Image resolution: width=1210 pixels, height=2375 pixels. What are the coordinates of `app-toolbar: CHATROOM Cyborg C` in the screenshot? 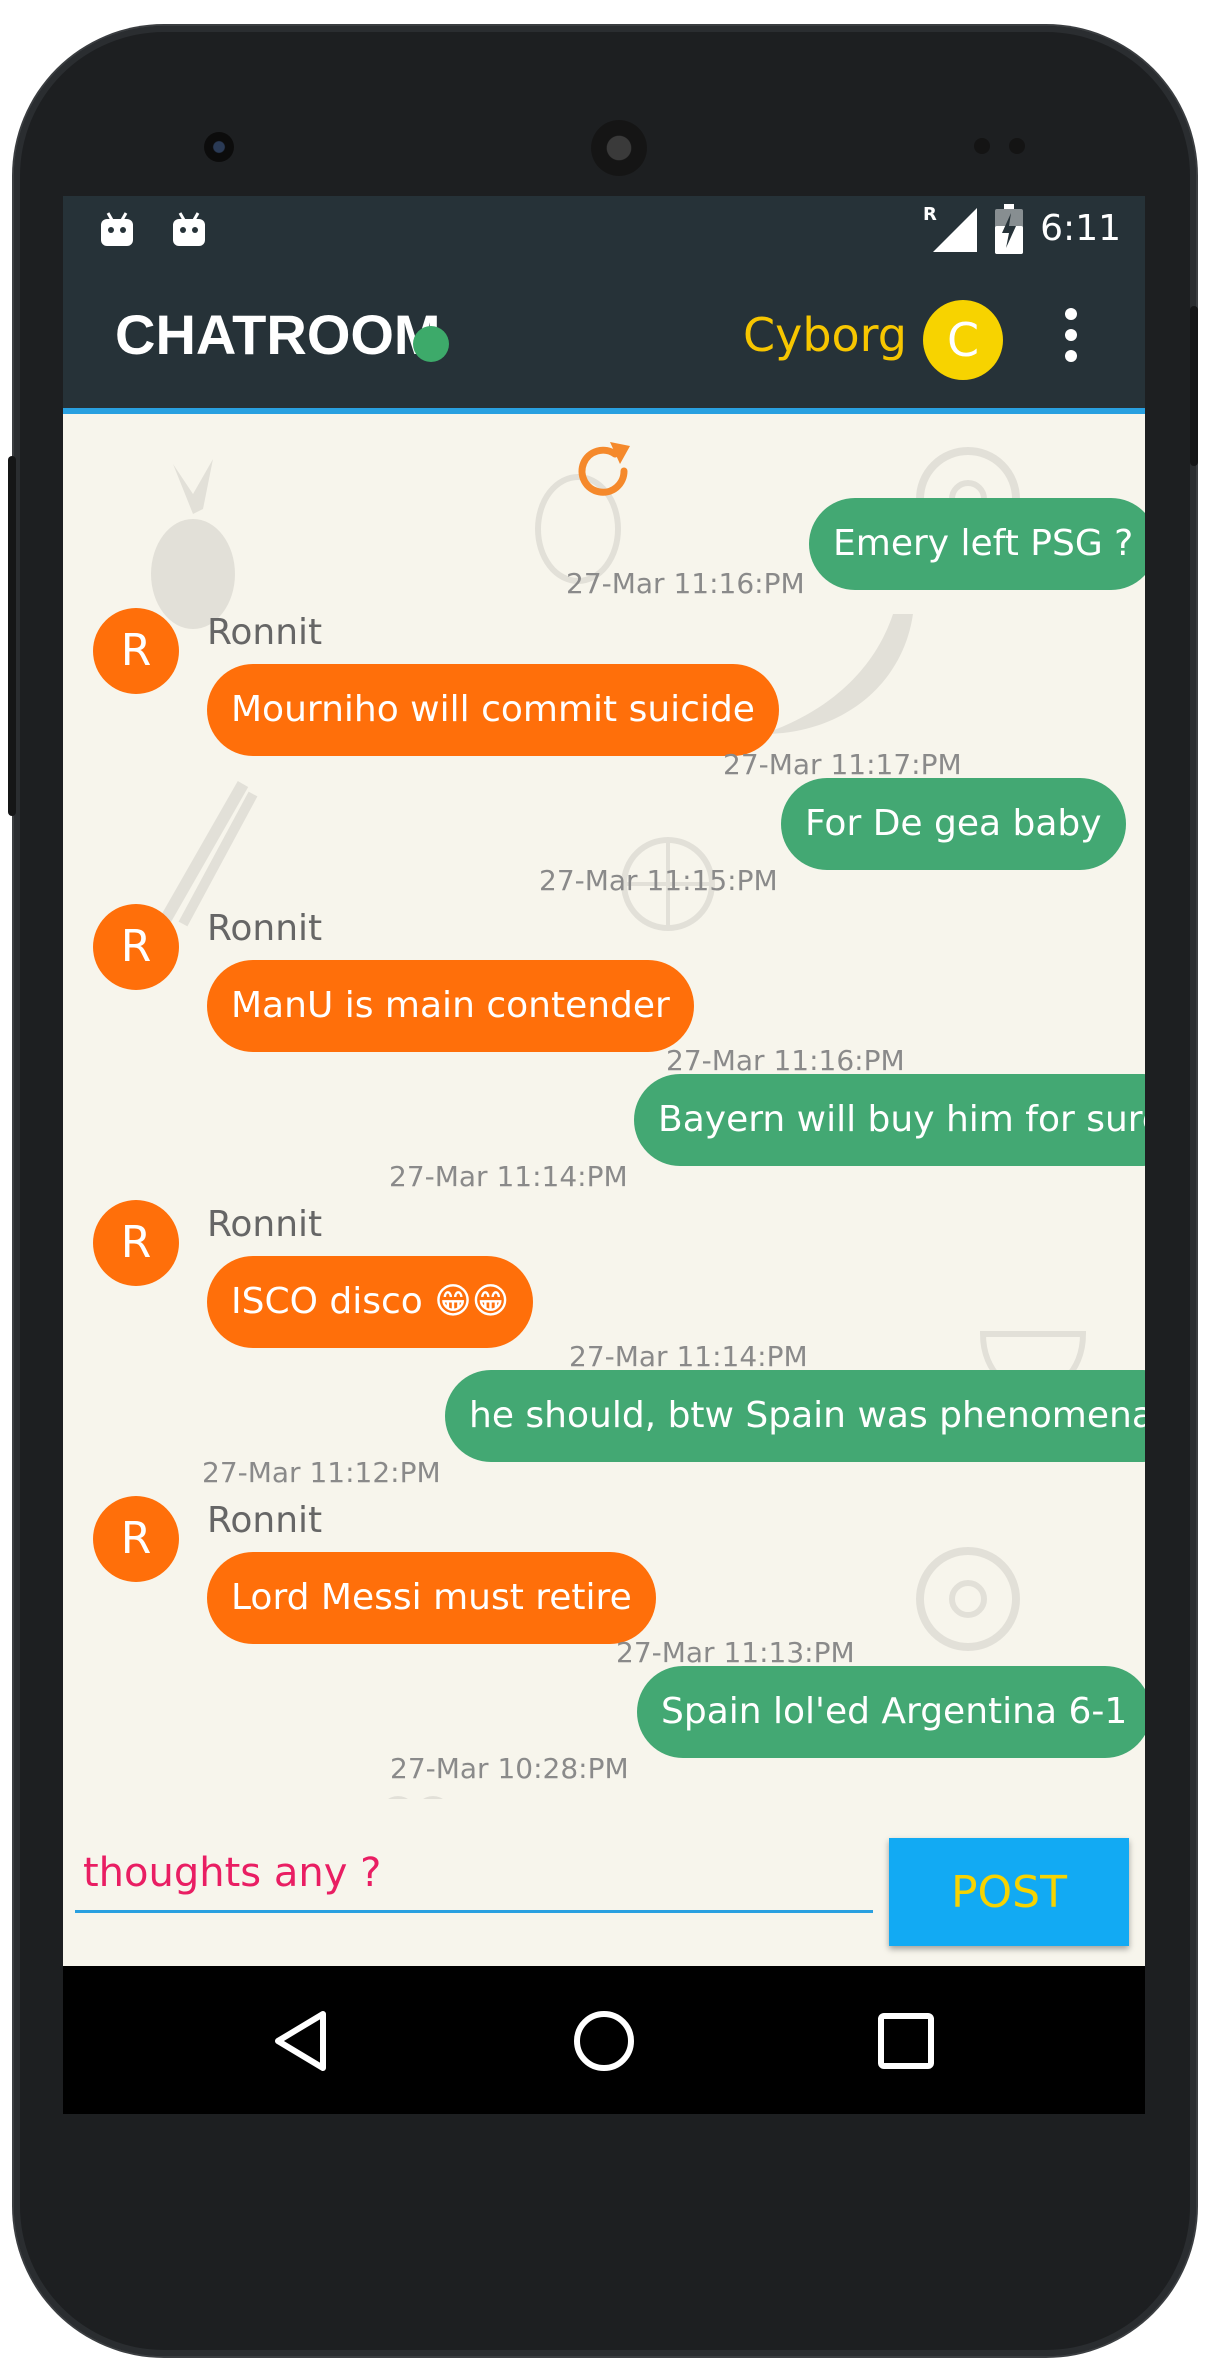 It's located at (604, 341).